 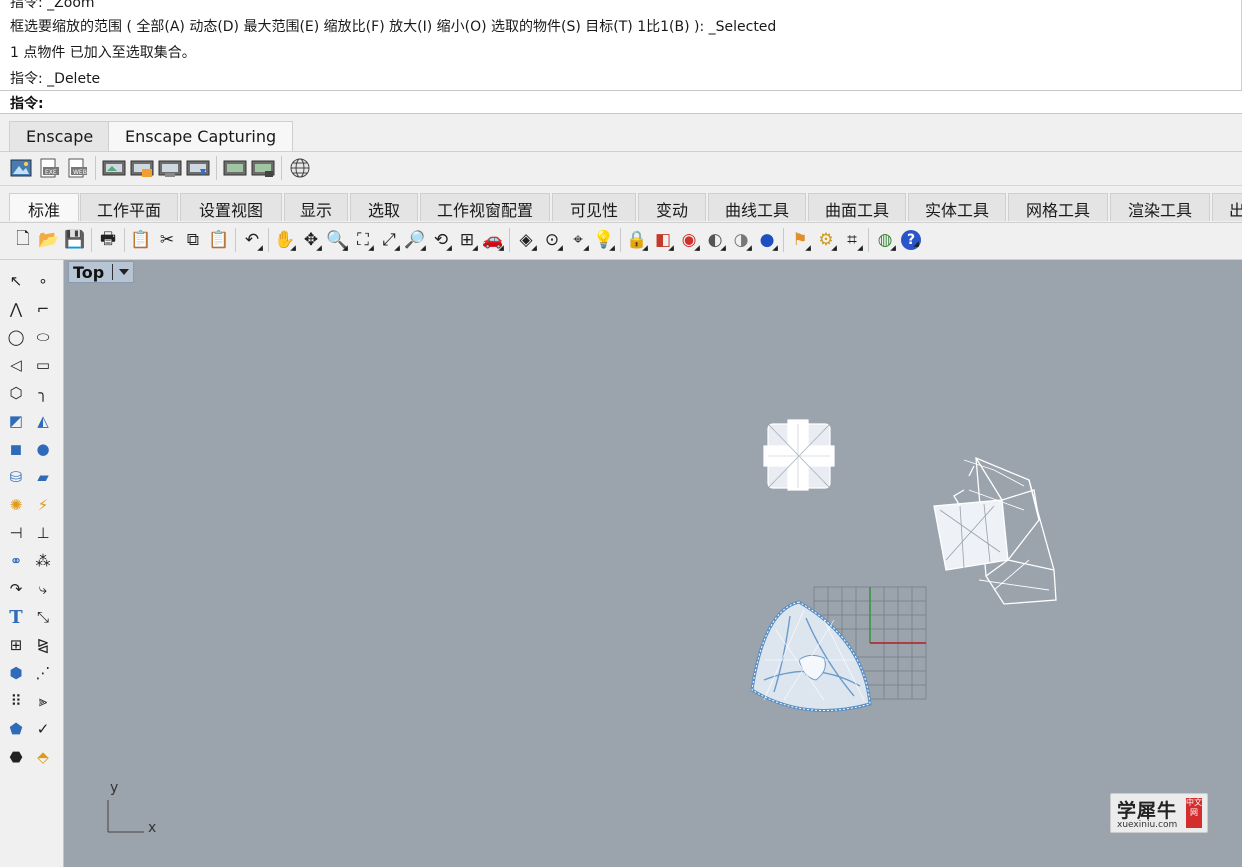 What do you see at coordinates (16, 421) in the screenshot?
I see `surface-from-points-icon: ◩` at bounding box center [16, 421].